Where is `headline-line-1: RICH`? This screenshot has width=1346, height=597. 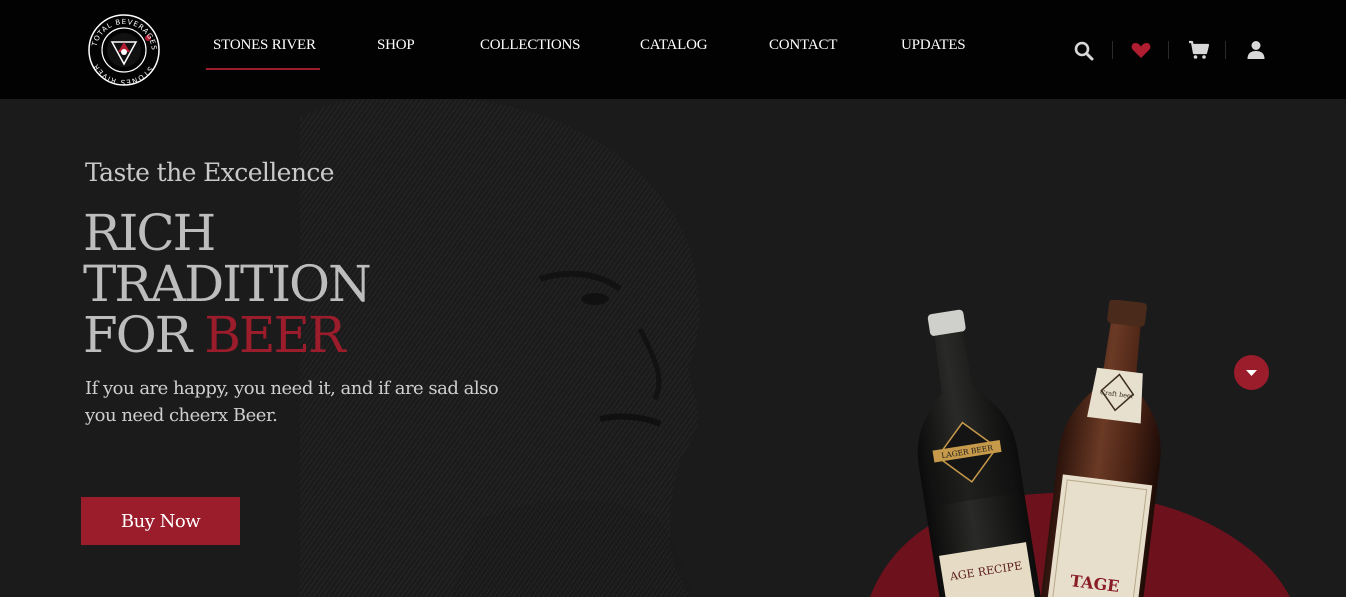
headline-line-1: RICH is located at coordinates (149, 233).